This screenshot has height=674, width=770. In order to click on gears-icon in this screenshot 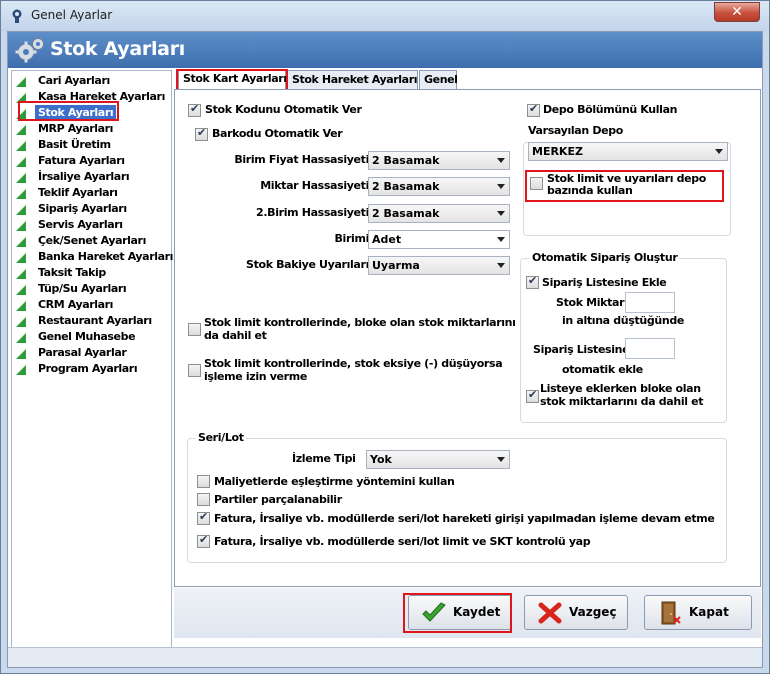, I will do `click(29, 50)`.